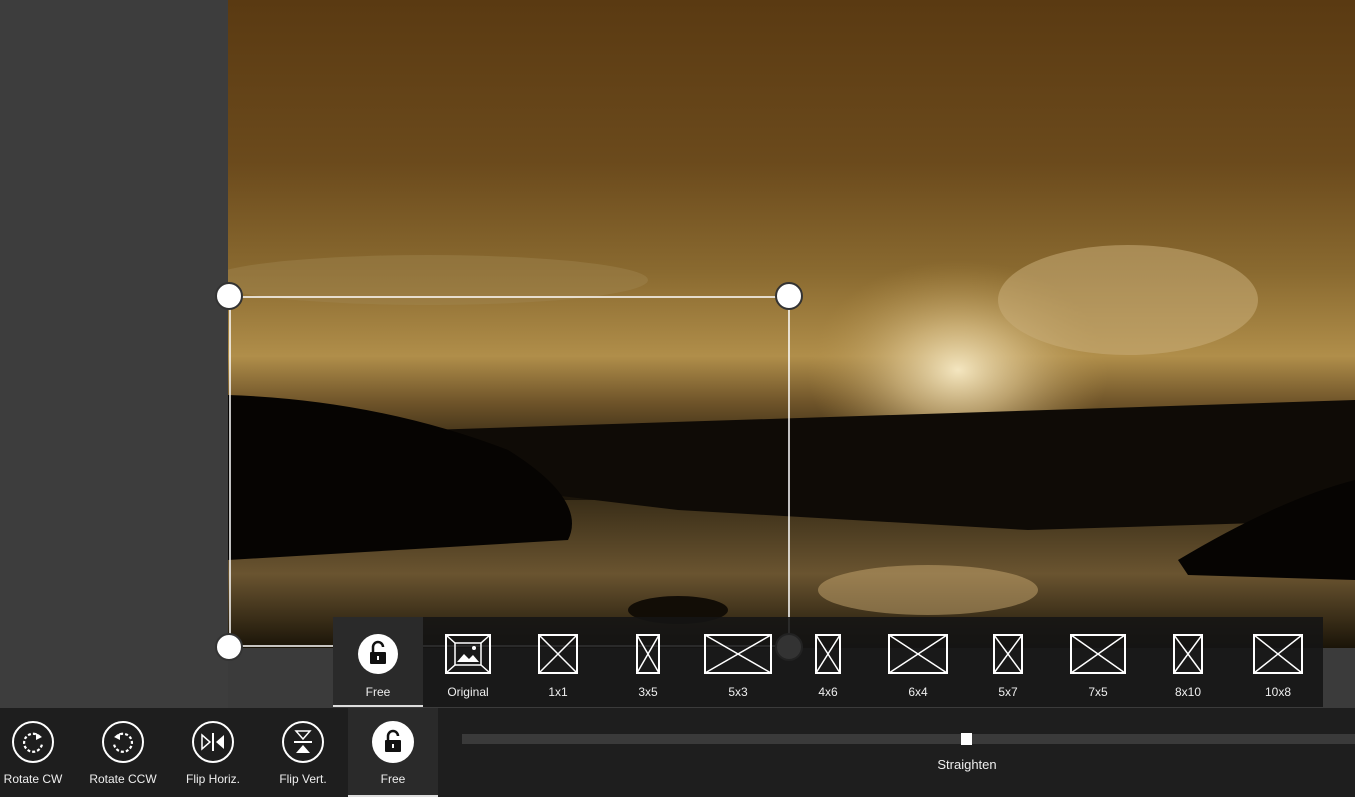  I want to click on aspect-label: 5x7, so click(1008, 692).